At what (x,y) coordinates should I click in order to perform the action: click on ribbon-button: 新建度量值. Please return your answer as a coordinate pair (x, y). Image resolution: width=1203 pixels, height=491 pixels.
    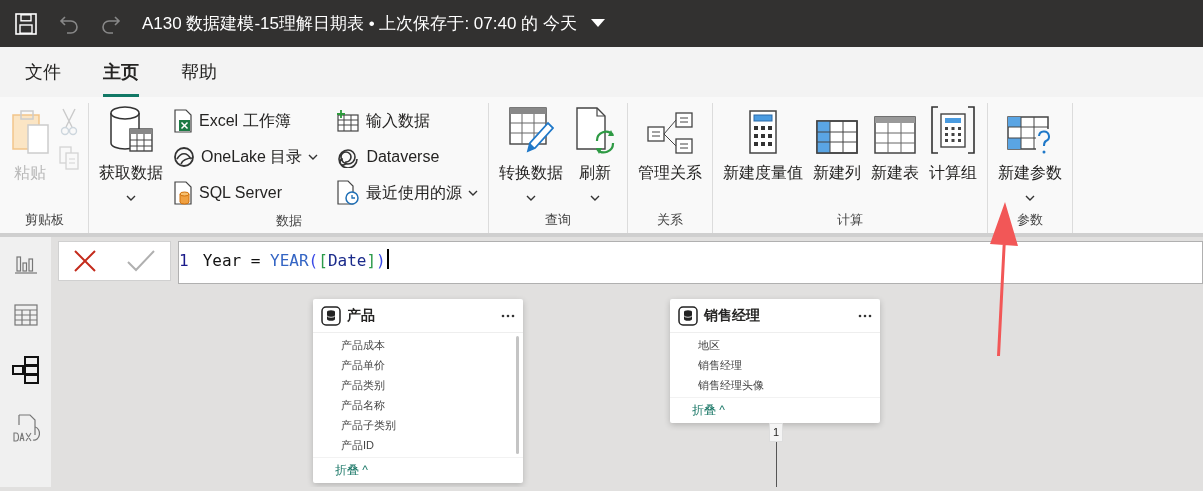
    Looking at the image, I should click on (763, 145).